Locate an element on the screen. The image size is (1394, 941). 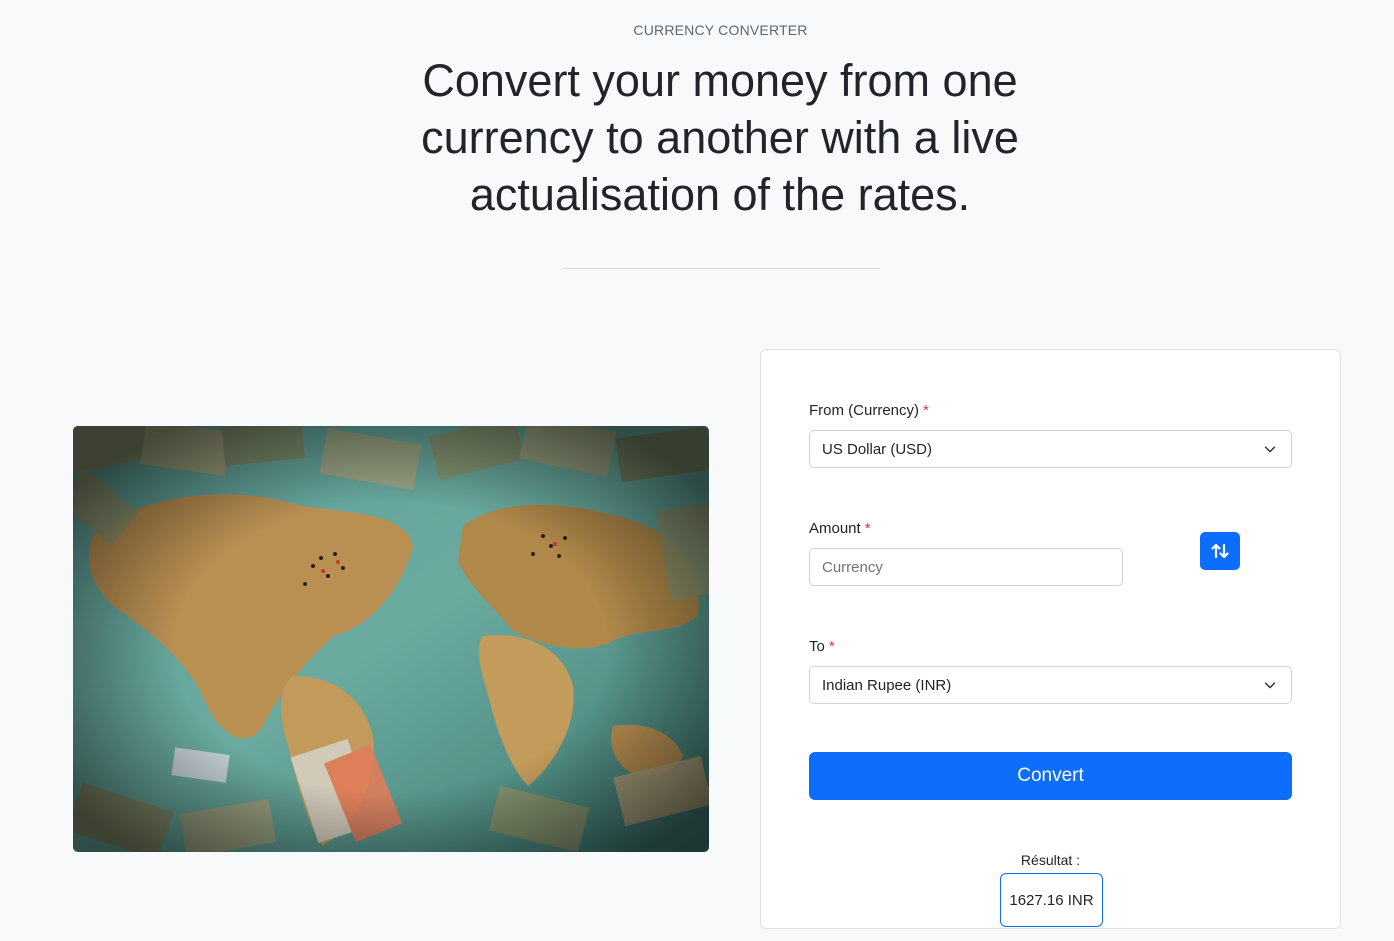
result-value: 1627.16 INR is located at coordinates (1051, 900).